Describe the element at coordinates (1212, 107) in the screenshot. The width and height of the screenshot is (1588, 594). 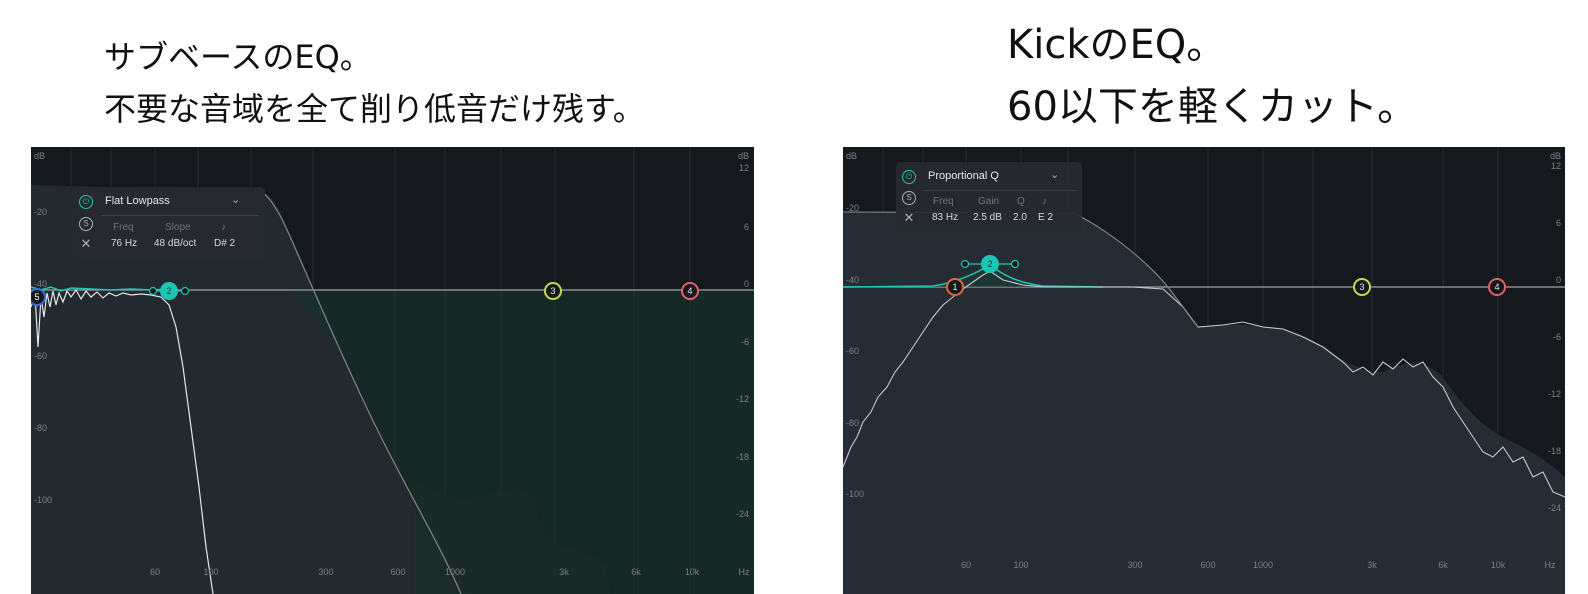
I see `caption-right-line2: 60以下を軽くカット。` at that location.